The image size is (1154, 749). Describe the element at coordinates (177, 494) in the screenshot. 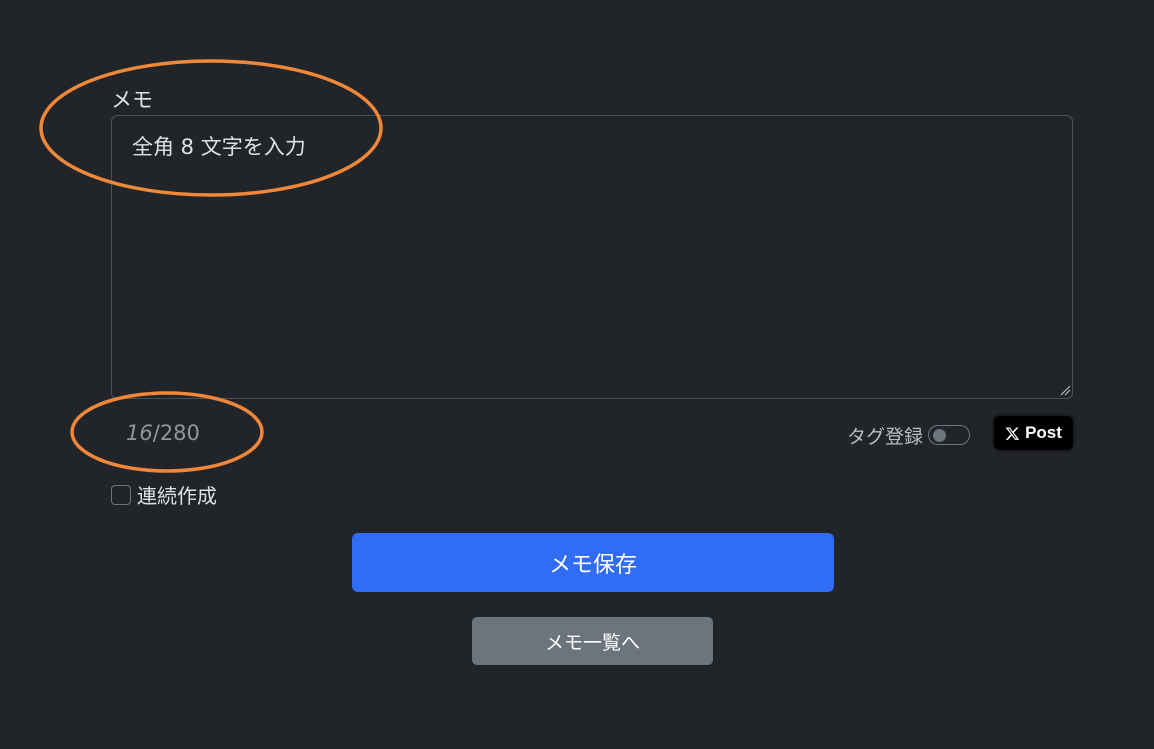

I see `continuous-create-label: 連続作成` at that location.